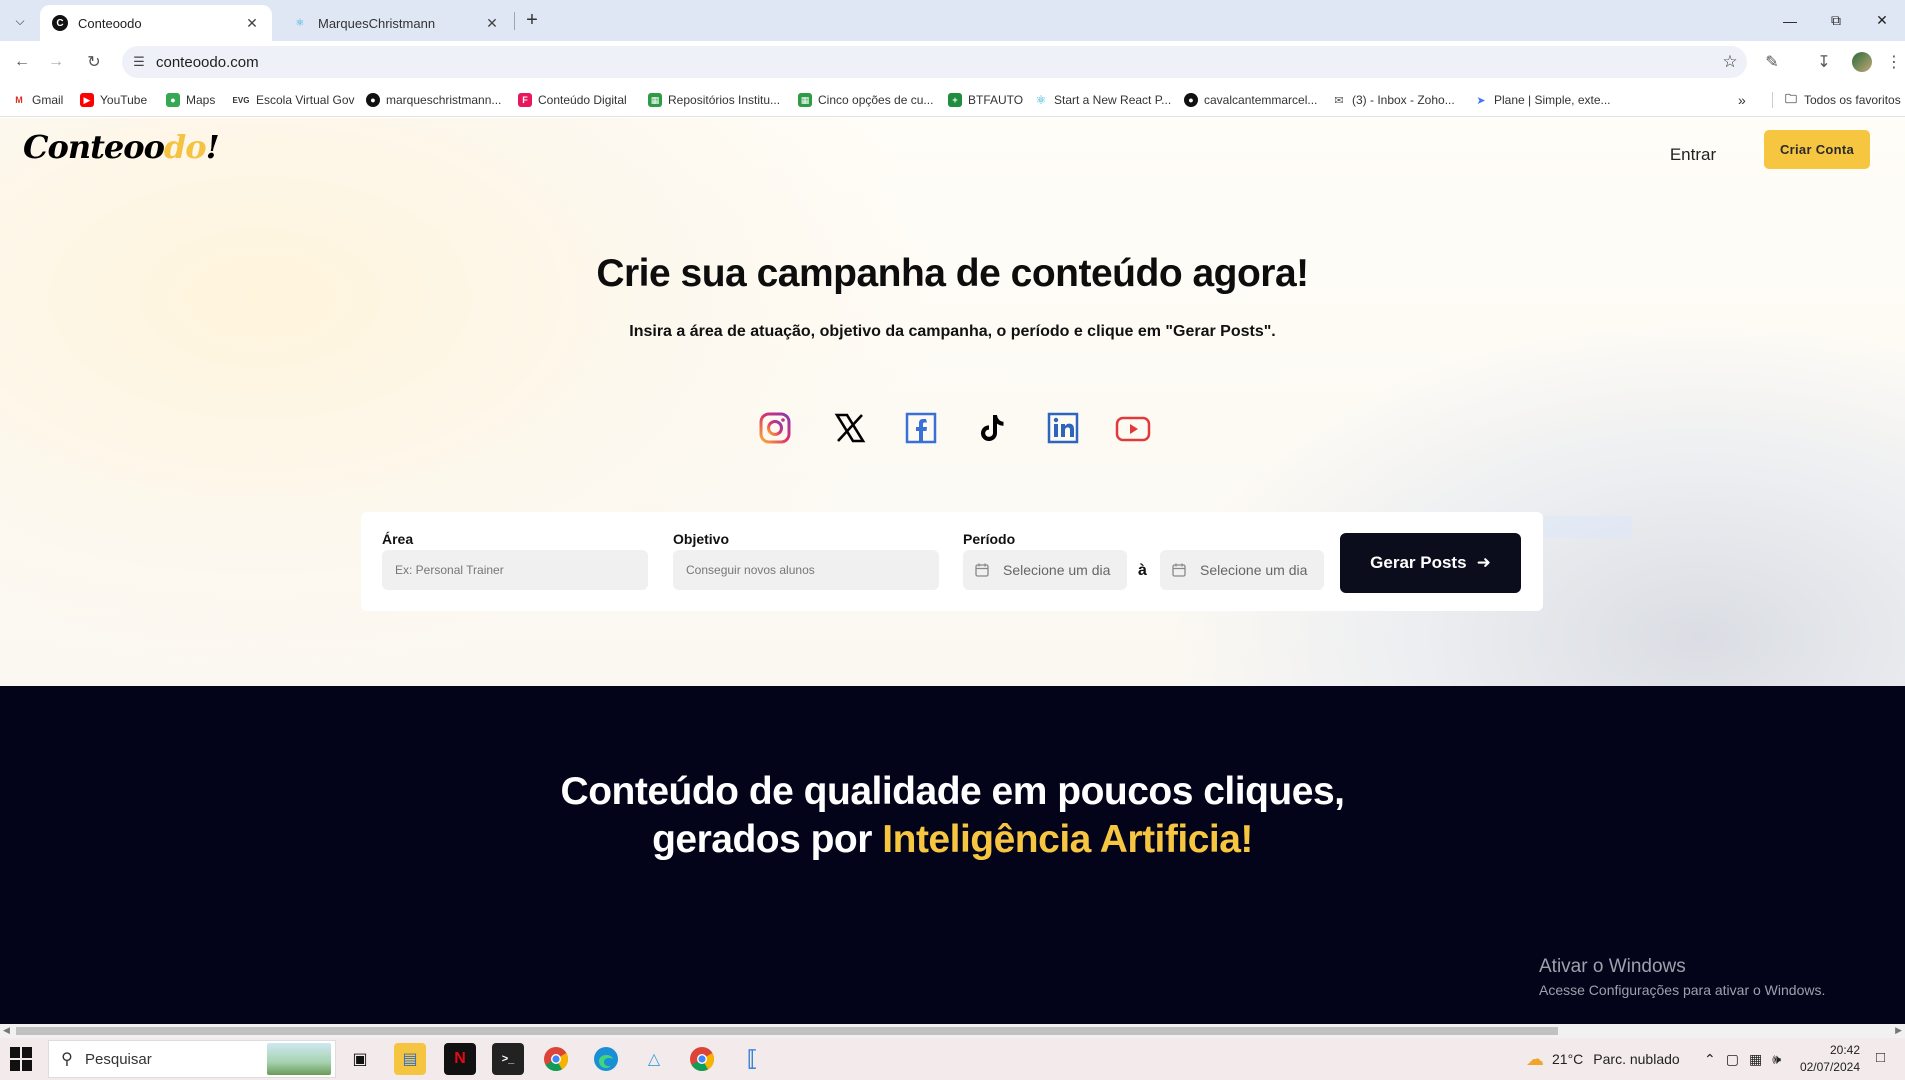 This screenshot has width=1905, height=1080. Describe the element at coordinates (139, 62) in the screenshot. I see `site-info-icon: ☰` at that location.